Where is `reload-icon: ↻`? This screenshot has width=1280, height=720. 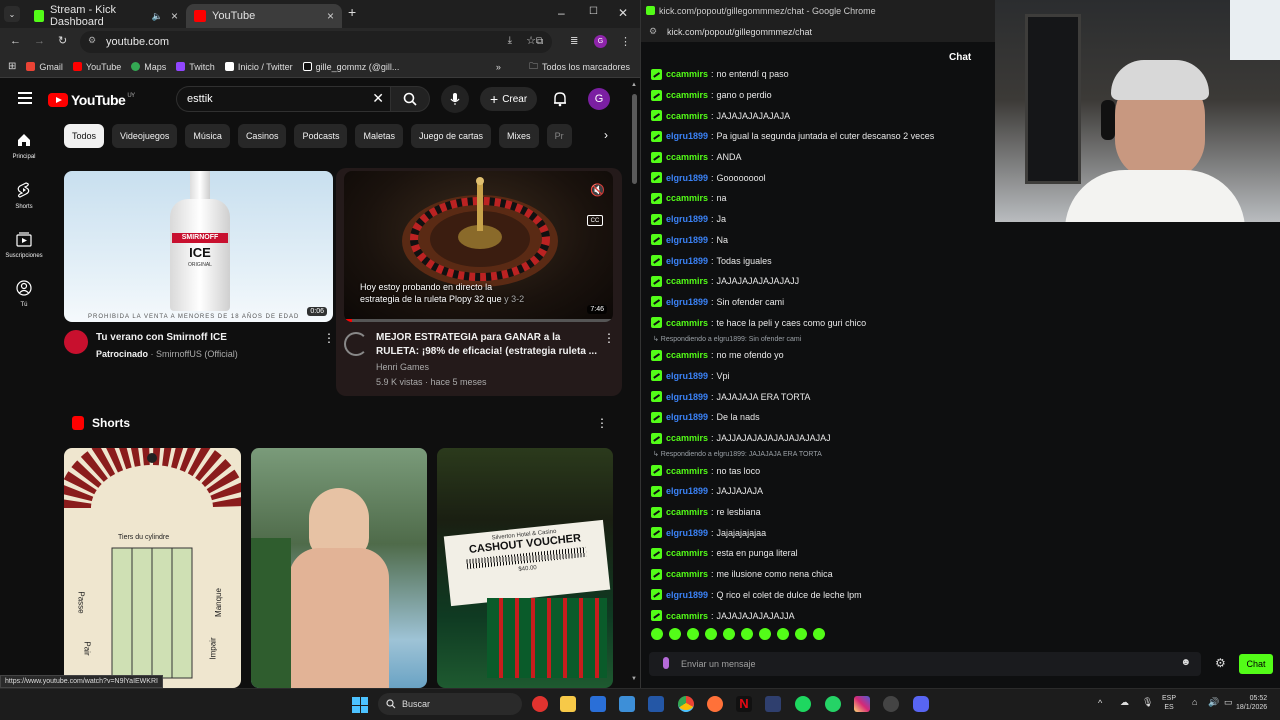 reload-icon: ↻ is located at coordinates (62, 40).